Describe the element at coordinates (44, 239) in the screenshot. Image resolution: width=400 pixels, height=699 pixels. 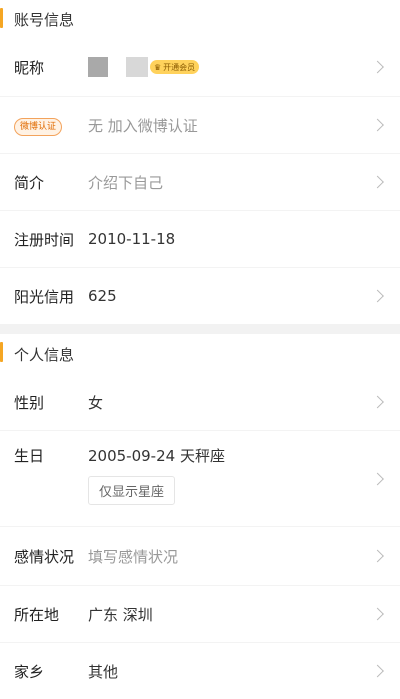
I see `register-label: 注册时间` at that location.